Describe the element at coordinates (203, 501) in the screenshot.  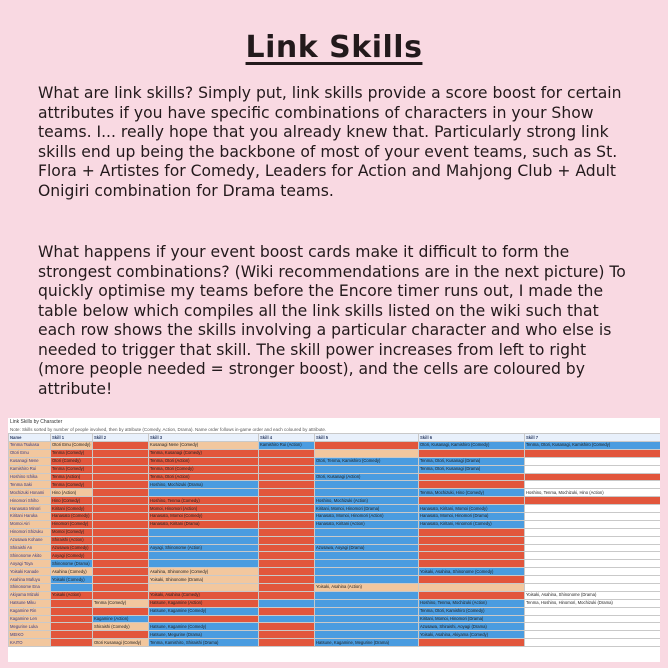
I see `skill-cell: Hoshino, Tenma (Comedy)` at that location.